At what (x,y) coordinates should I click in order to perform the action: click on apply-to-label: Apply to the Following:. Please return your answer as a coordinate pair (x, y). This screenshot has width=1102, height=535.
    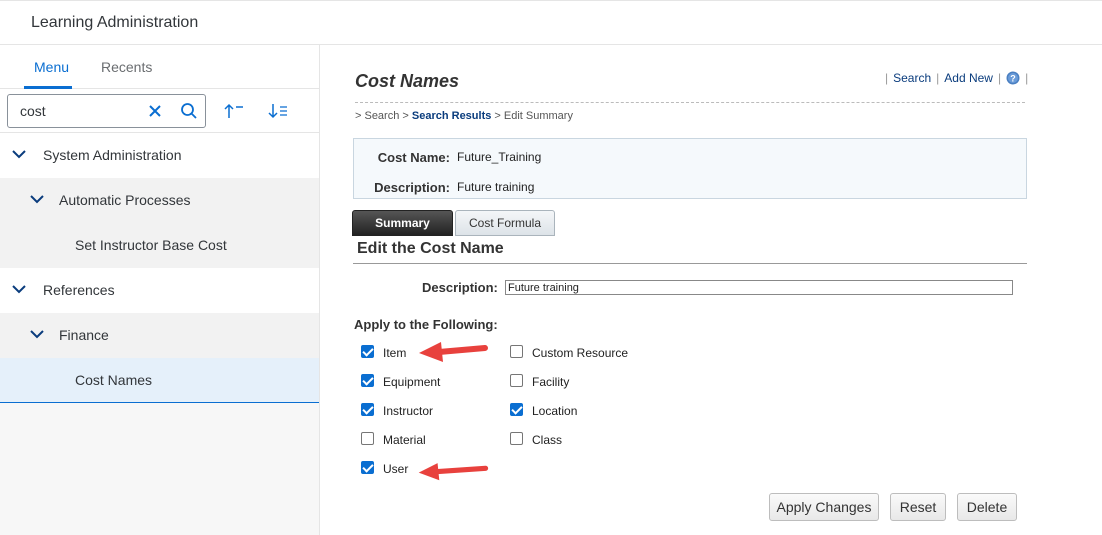
    Looking at the image, I should click on (426, 324).